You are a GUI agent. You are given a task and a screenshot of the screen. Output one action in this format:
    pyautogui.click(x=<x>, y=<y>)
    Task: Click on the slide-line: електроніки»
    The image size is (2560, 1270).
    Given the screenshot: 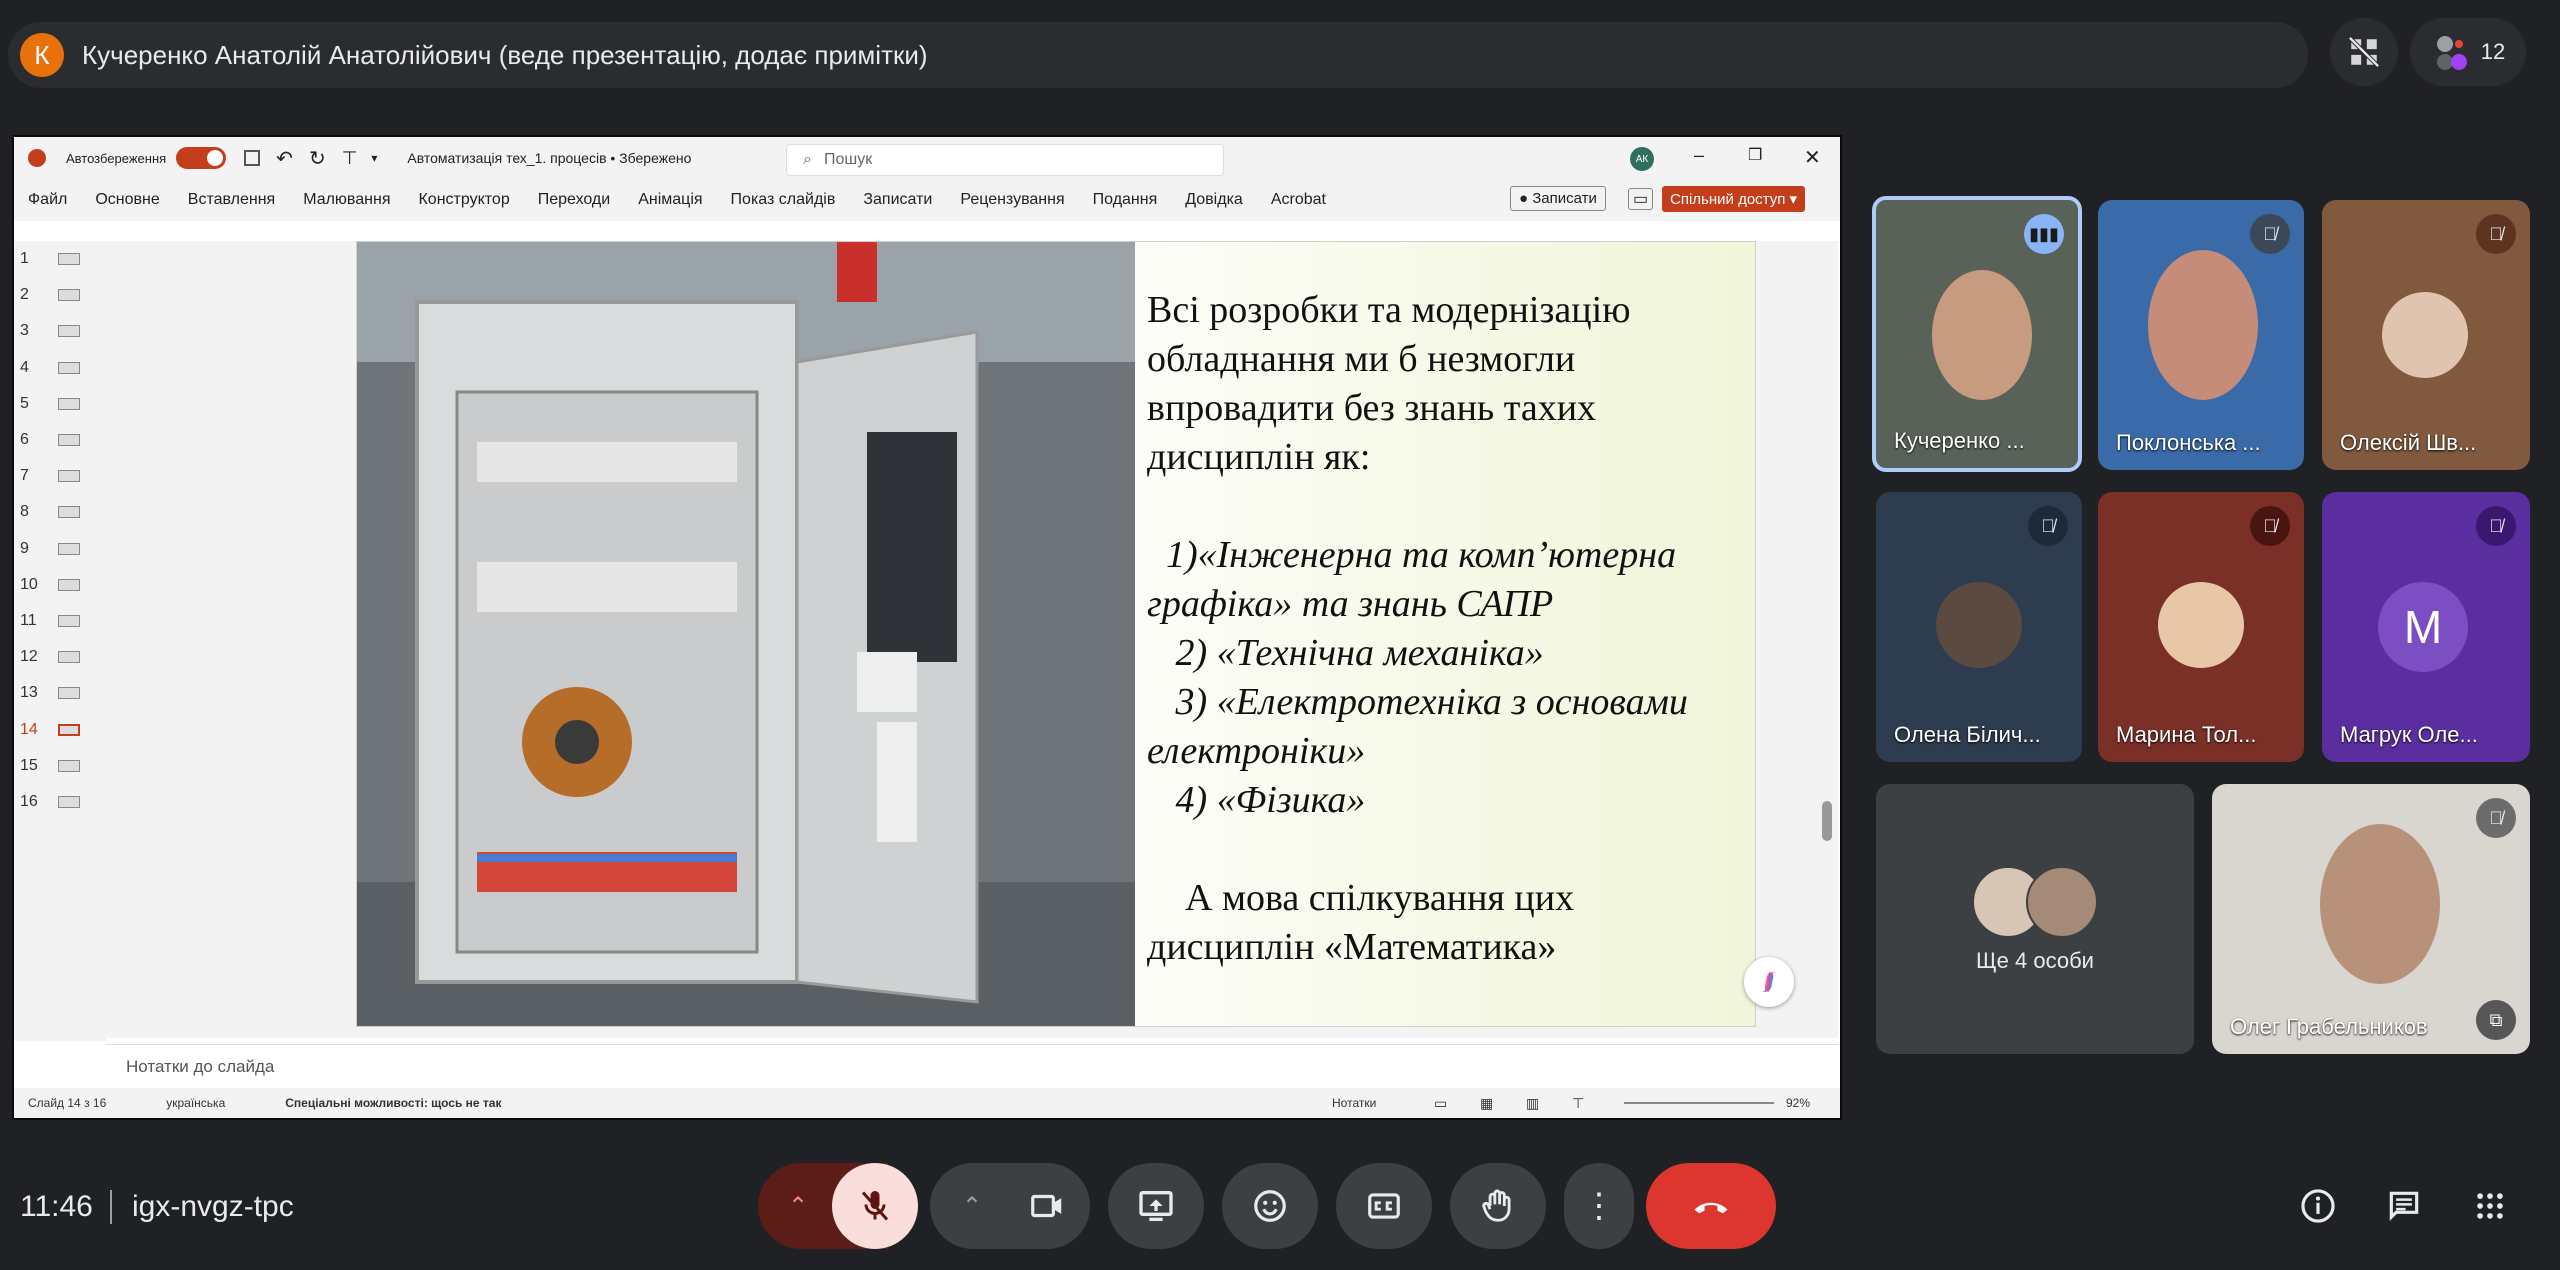 What is the action you would take?
    pyautogui.click(x=1256, y=751)
    